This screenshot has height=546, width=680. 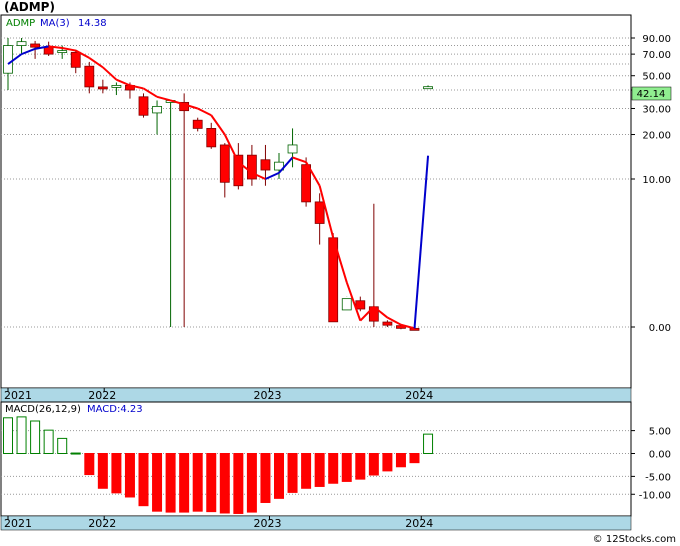 I want to click on macd-y-tick-label: 0.00, so click(x=660, y=455).